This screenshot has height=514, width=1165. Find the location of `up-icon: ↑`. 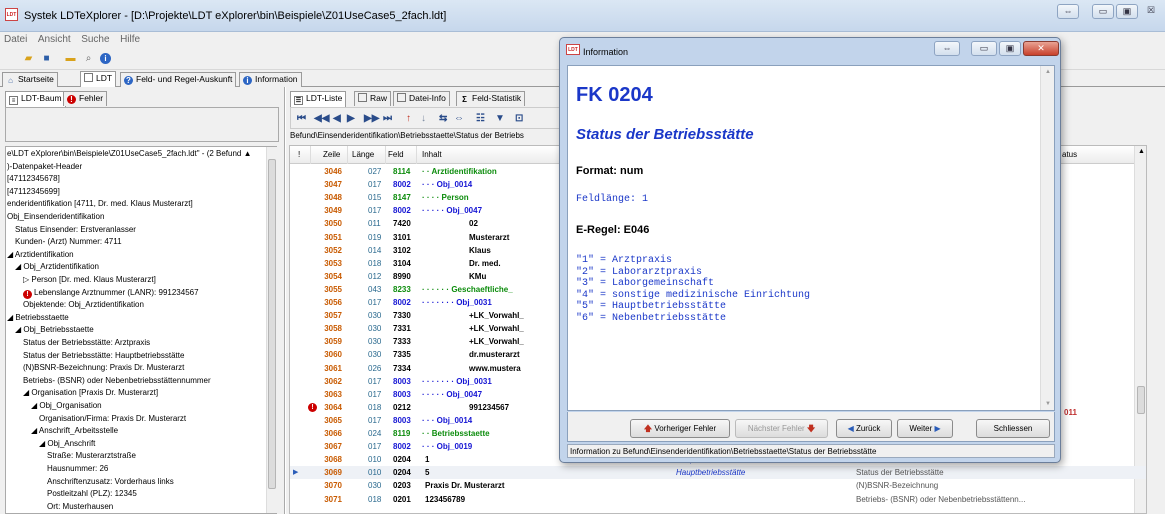

up-icon: ↑ is located at coordinates (408, 118).